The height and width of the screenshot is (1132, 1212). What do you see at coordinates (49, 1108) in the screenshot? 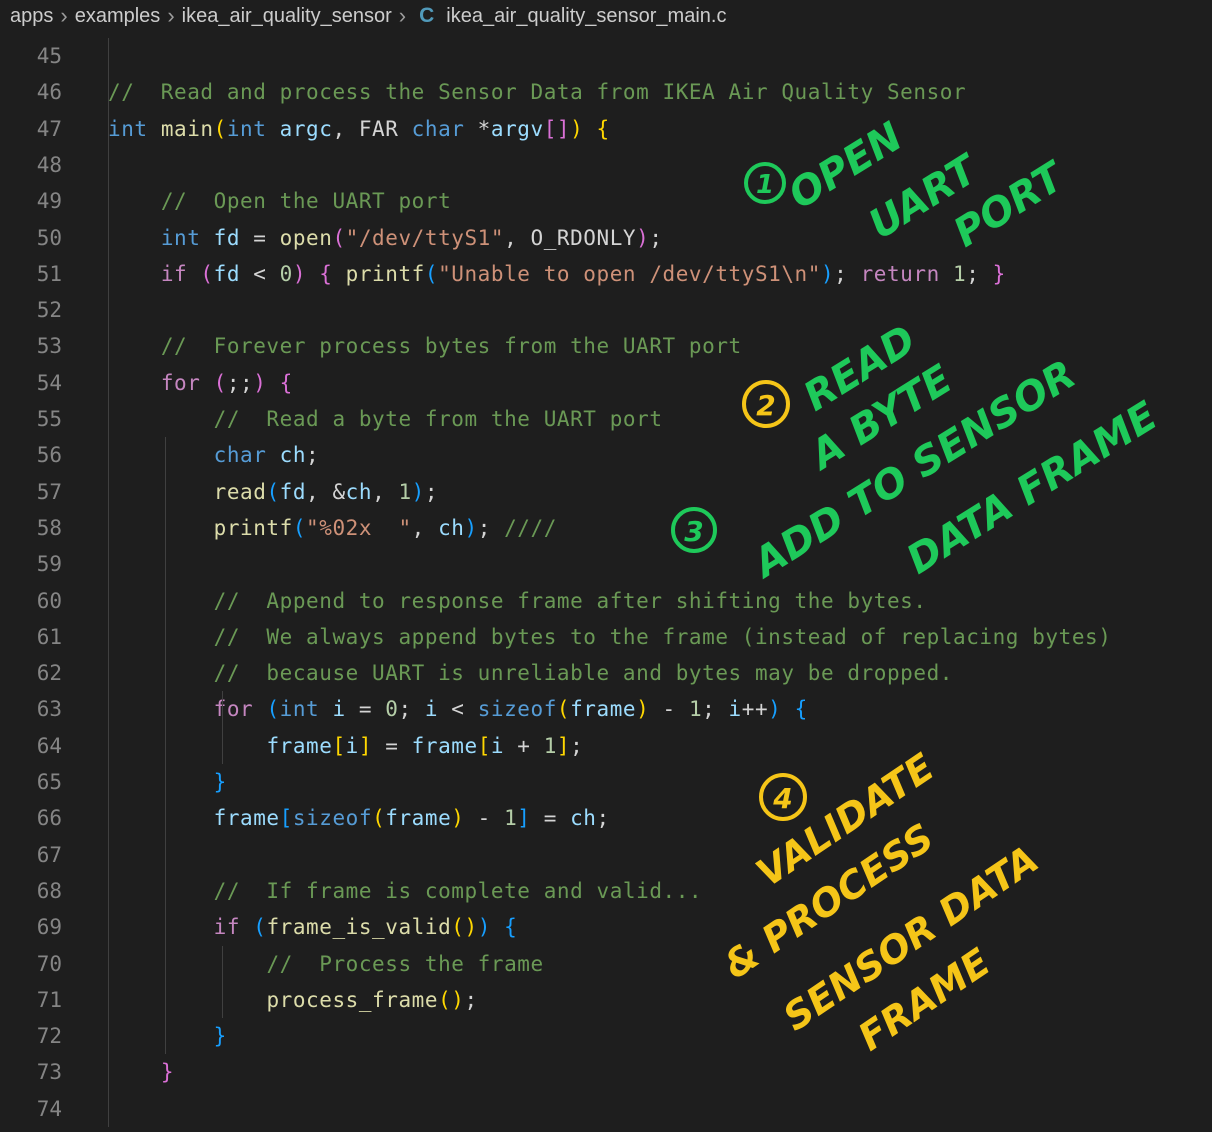
I see `line-number: 74` at bounding box center [49, 1108].